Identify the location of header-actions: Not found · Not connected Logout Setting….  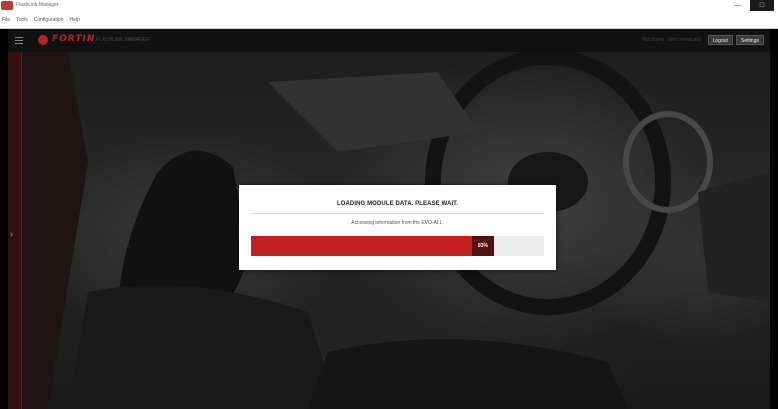
(703, 40).